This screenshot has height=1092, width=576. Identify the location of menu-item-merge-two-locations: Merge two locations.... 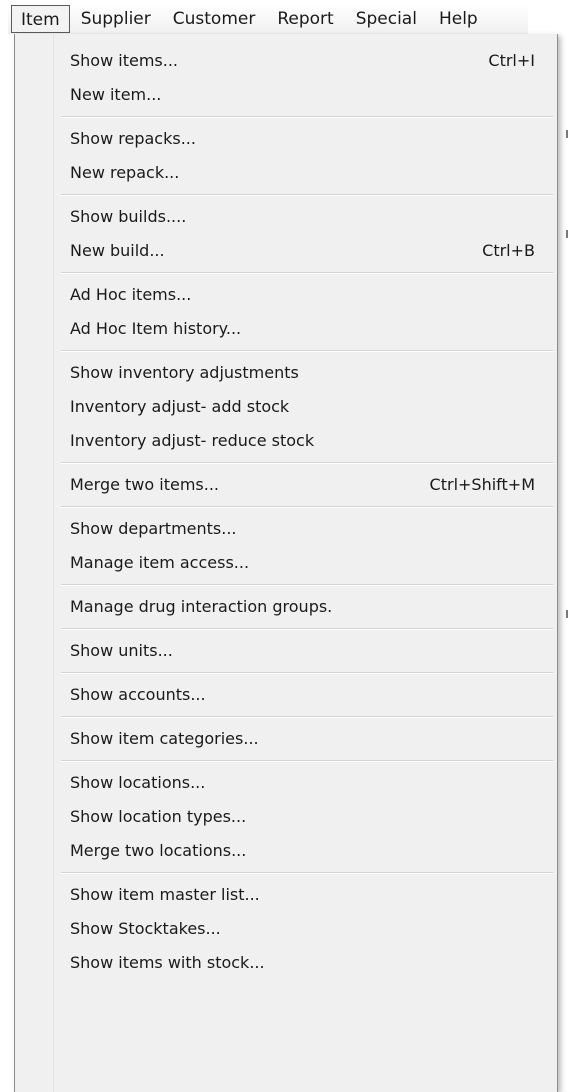
(286, 851).